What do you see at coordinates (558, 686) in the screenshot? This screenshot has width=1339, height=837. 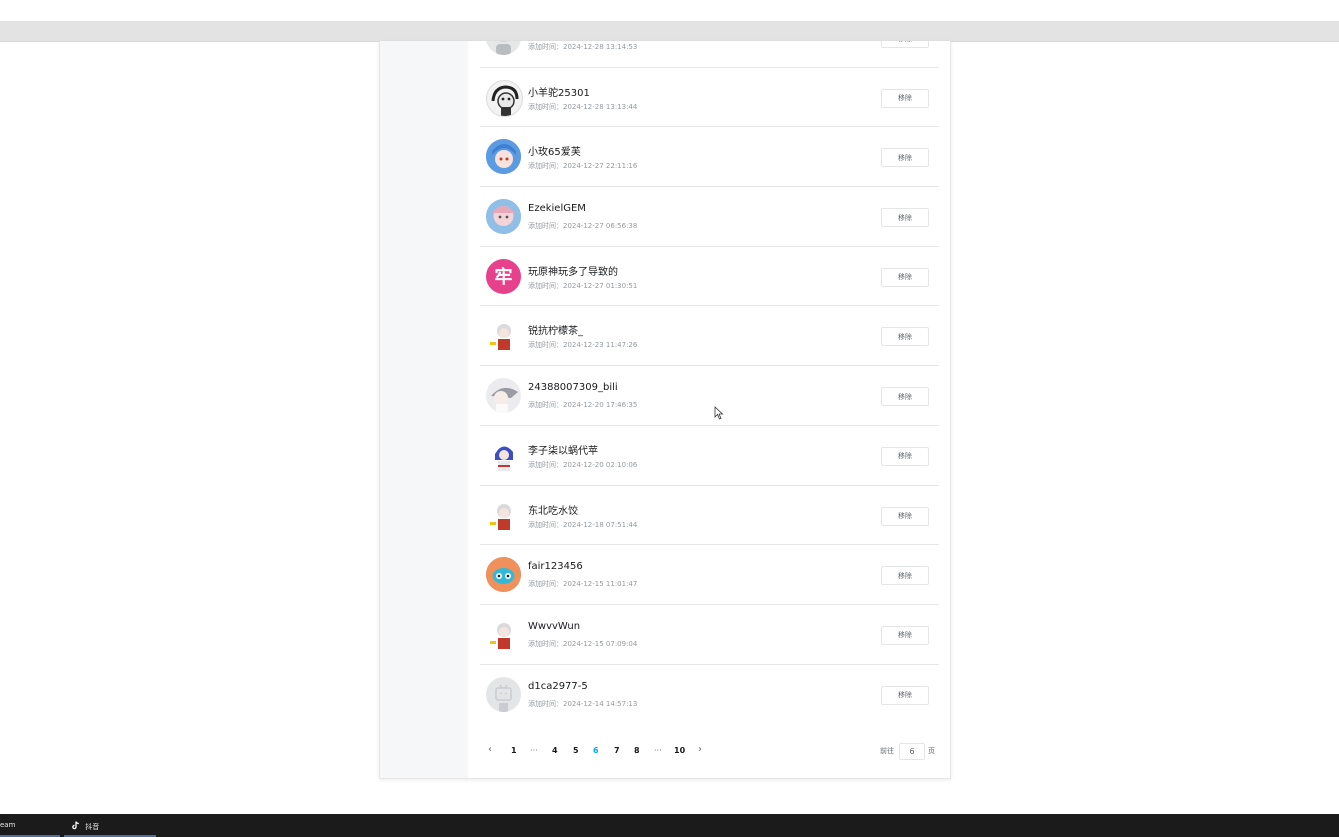 I see `user-name: d1ca2977-5` at bounding box center [558, 686].